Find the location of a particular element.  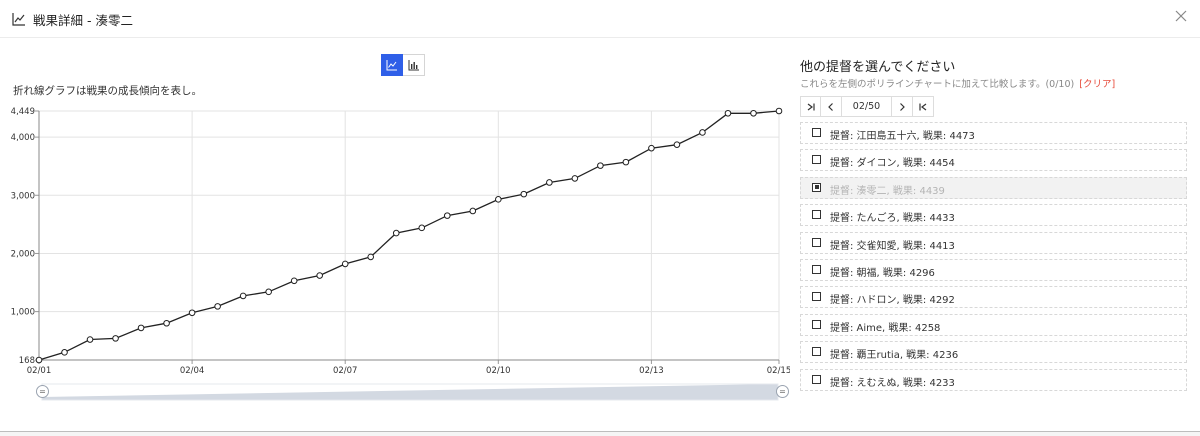

pagination: 02/50 is located at coordinates (867, 106).